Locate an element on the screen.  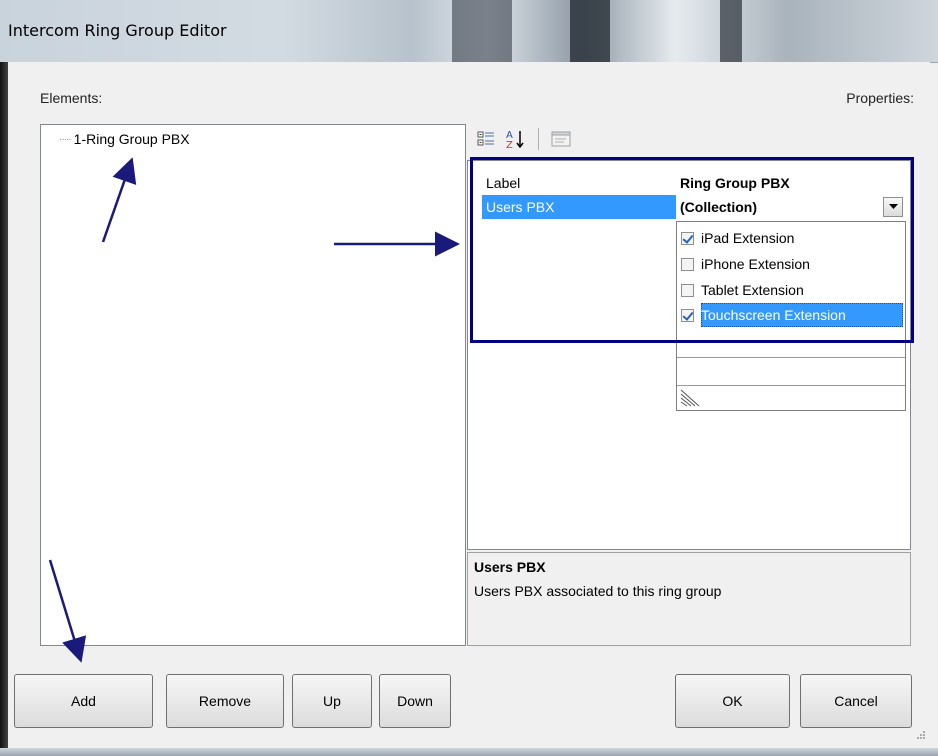
arrow-to-tree-item is located at coordinates (119, 200).